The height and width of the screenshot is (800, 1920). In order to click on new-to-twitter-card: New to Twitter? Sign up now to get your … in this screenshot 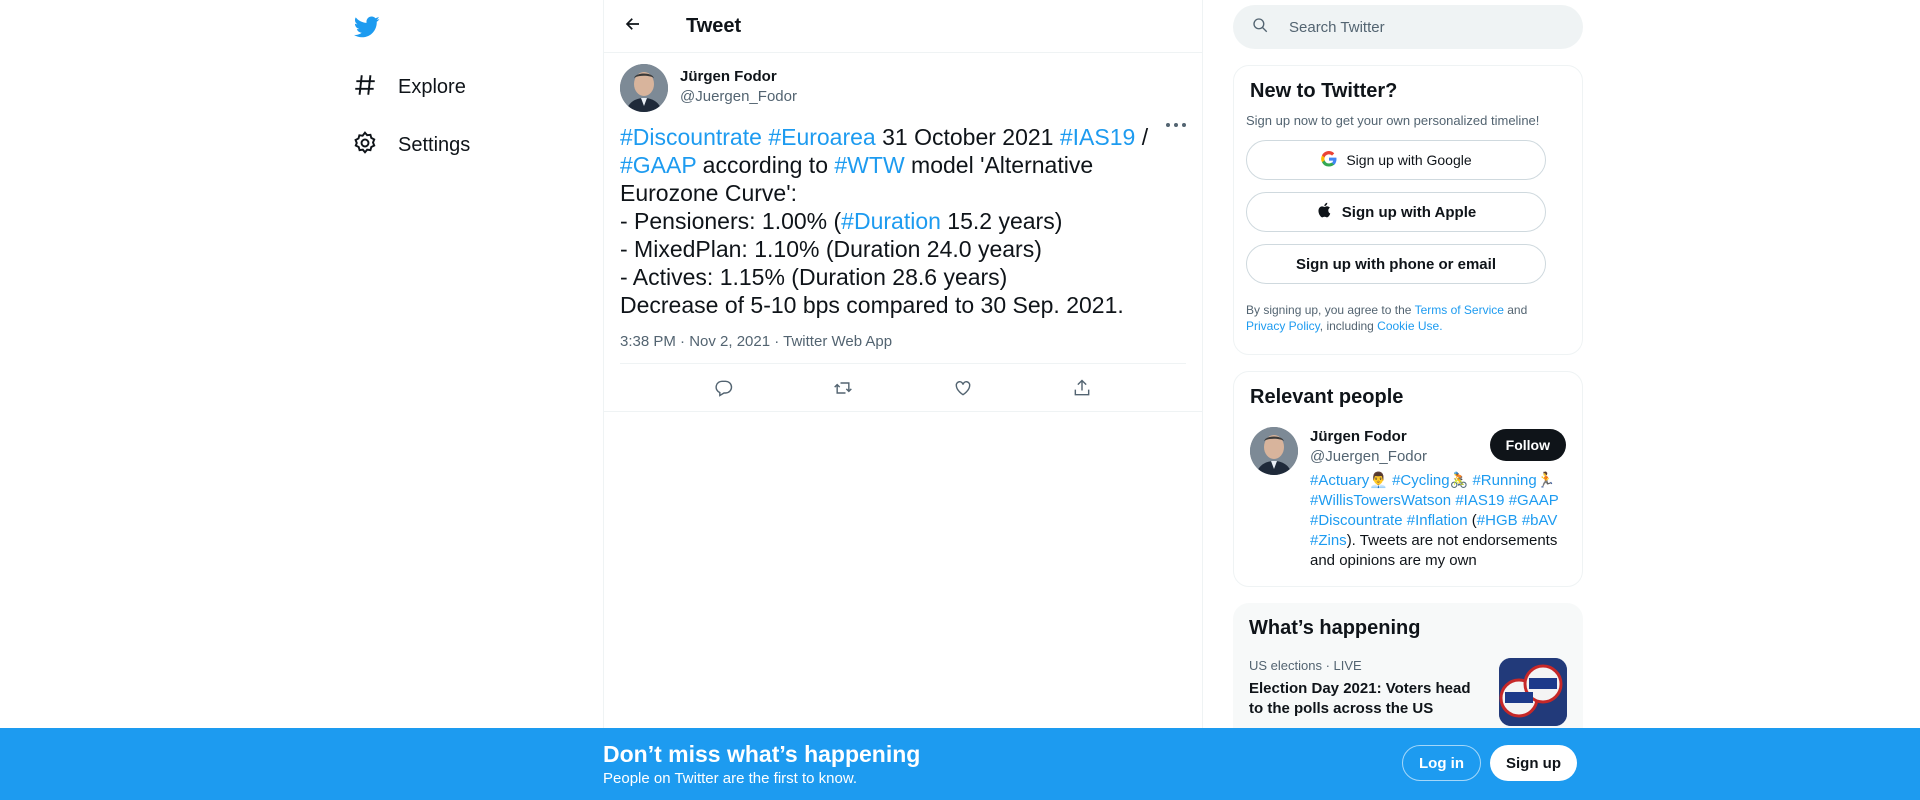, I will do `click(1408, 210)`.